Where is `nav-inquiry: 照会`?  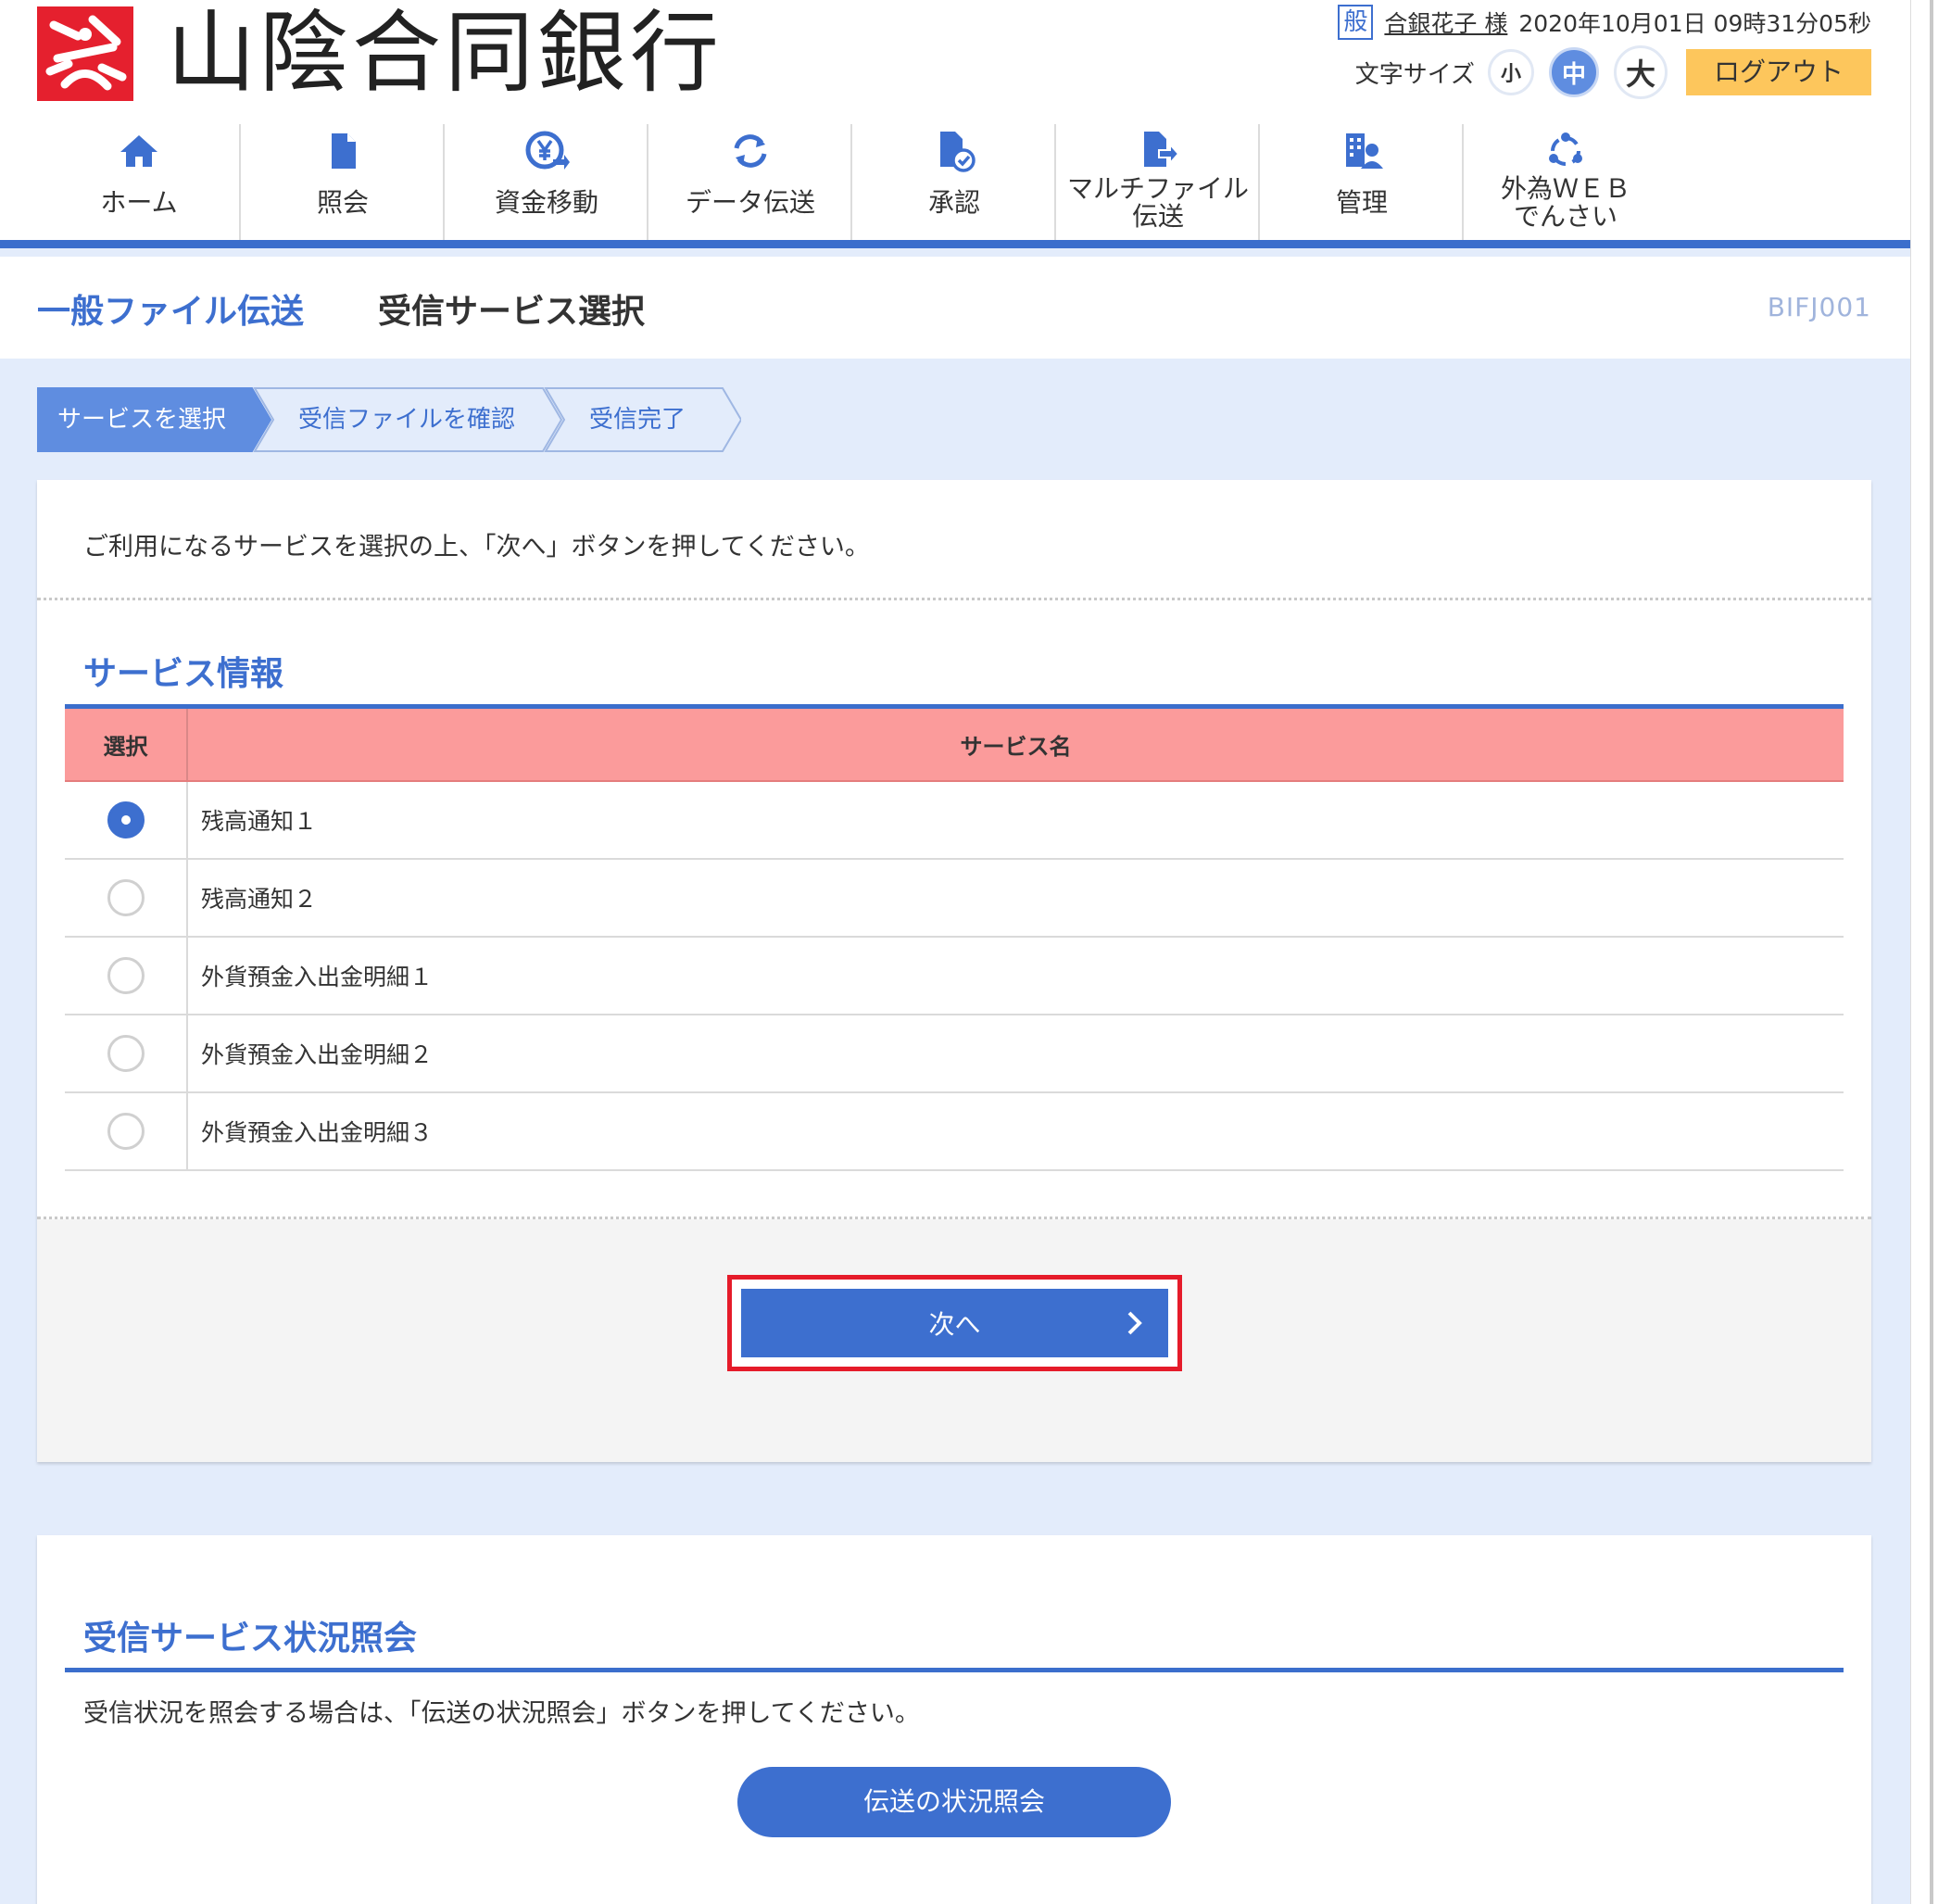
nav-inquiry: 照会 is located at coordinates (343, 186).